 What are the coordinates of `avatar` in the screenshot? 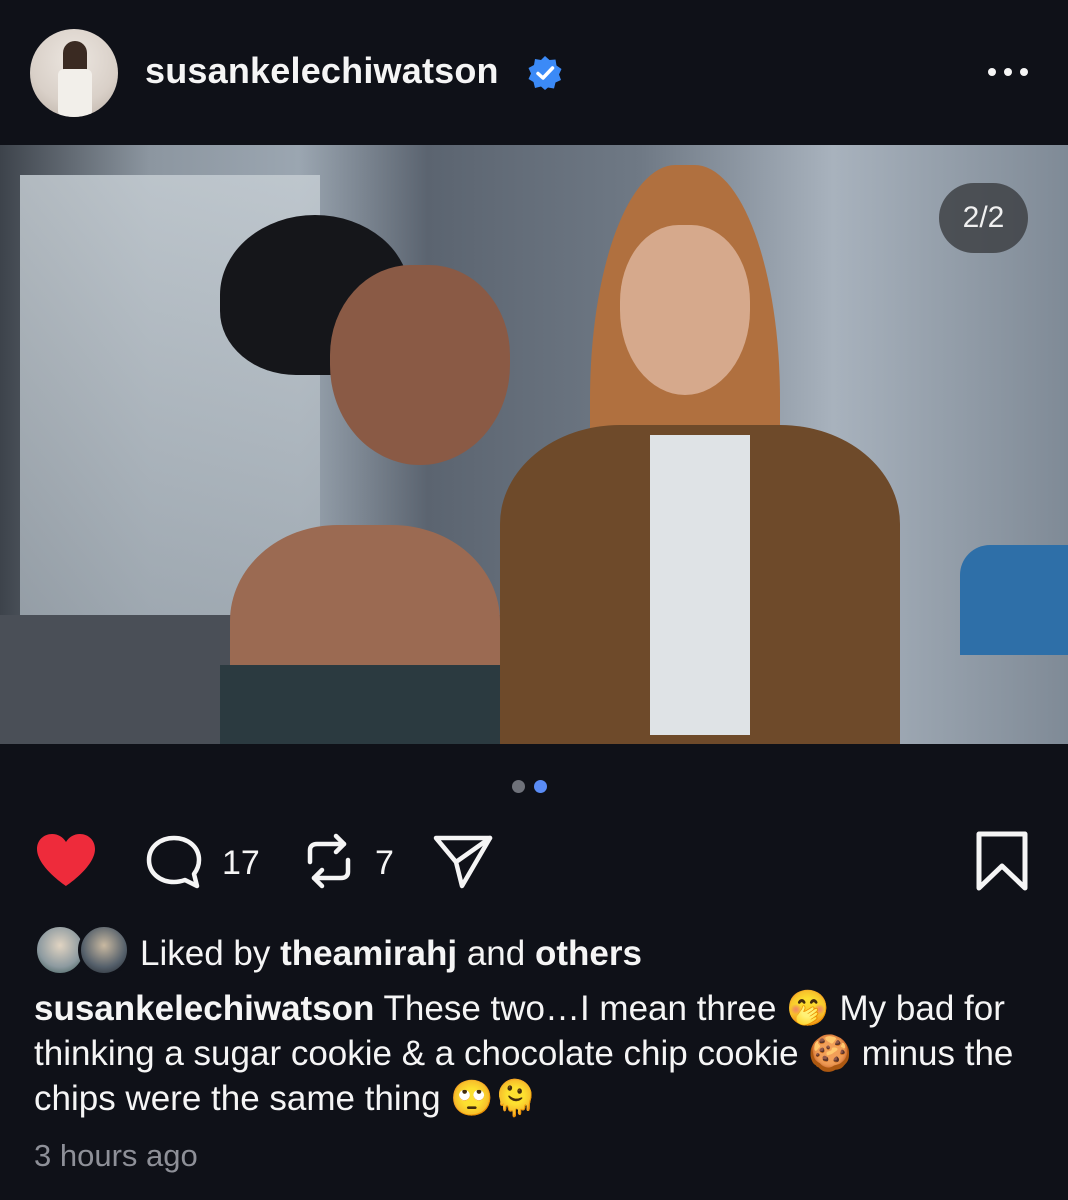 It's located at (74, 73).